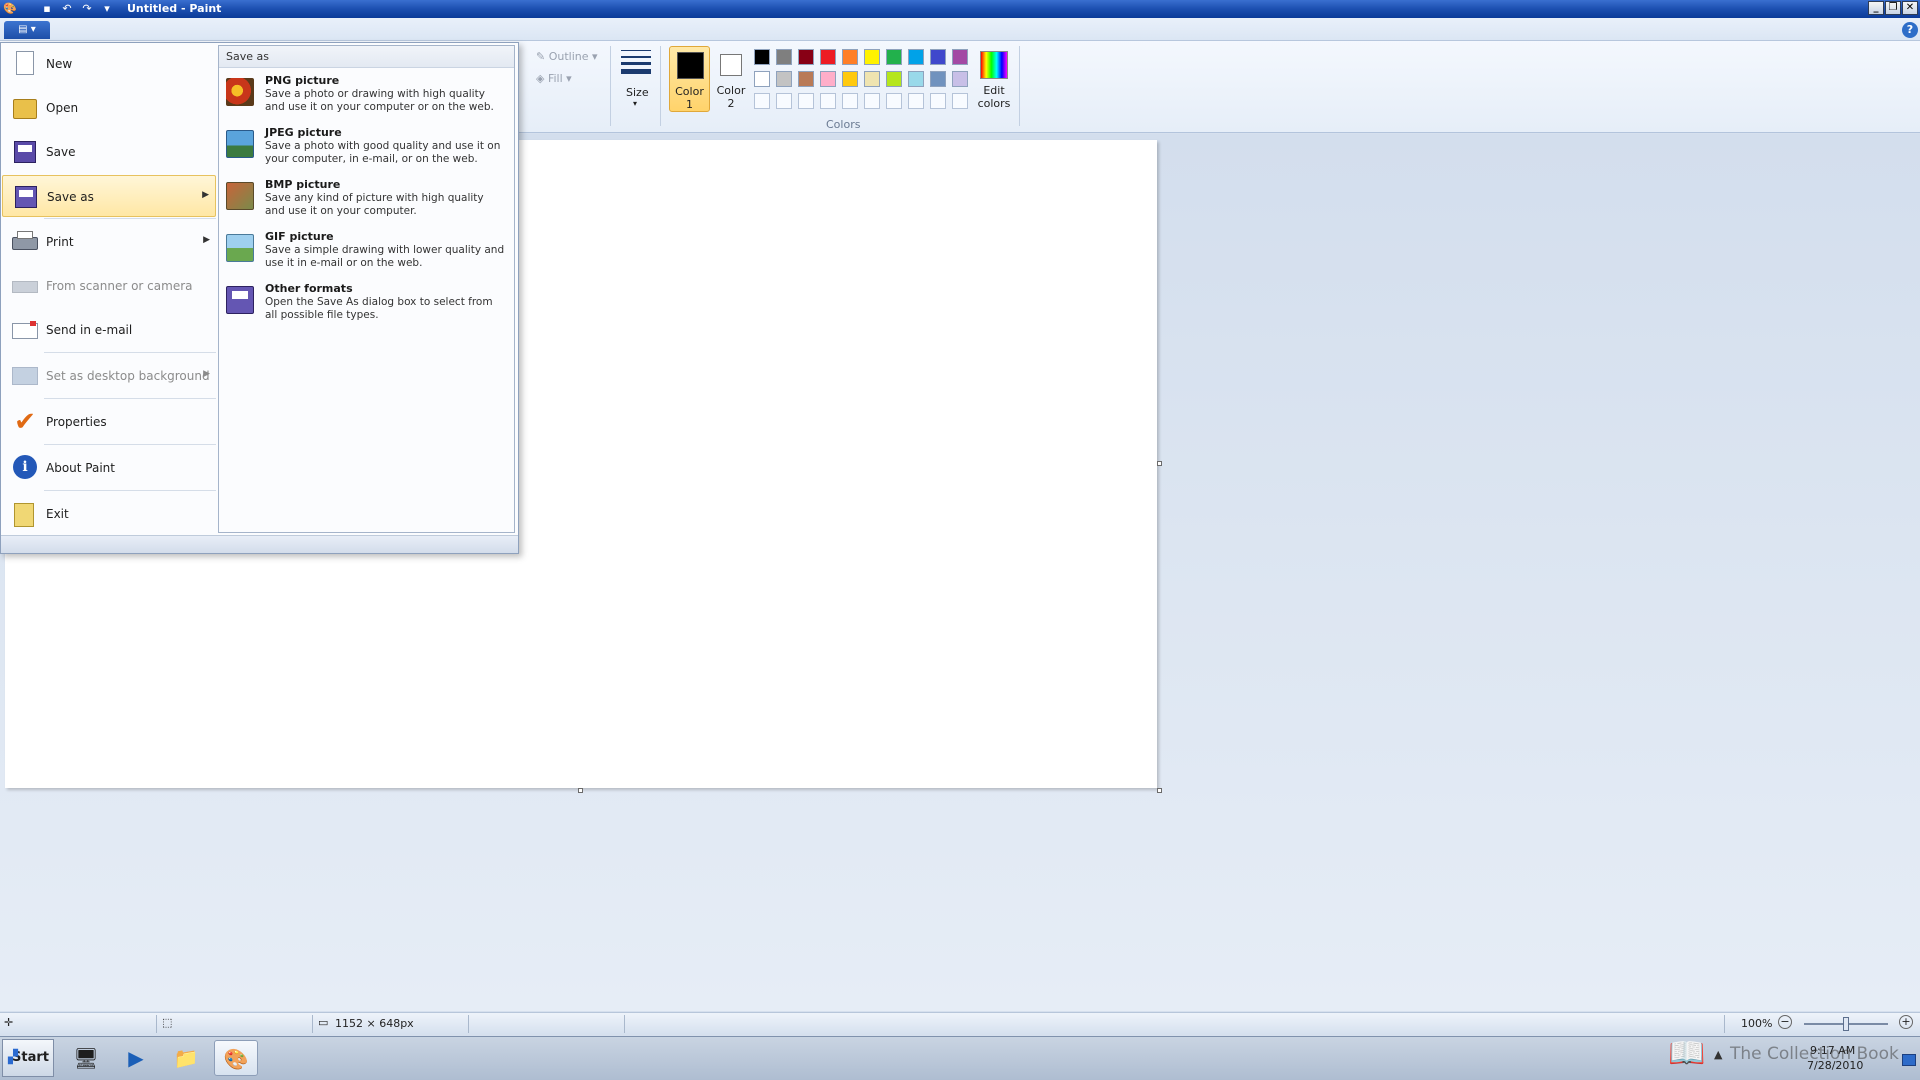  I want to click on save-icon: ▪, so click(47, 8).